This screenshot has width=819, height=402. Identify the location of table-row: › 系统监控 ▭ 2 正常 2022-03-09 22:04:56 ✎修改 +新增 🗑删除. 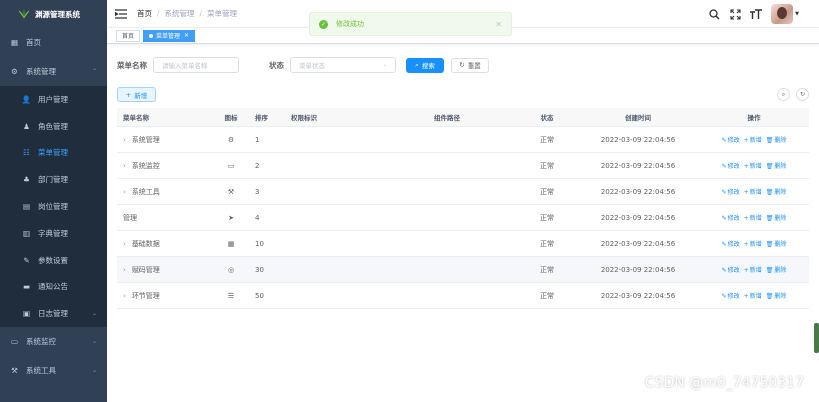
(463, 166).